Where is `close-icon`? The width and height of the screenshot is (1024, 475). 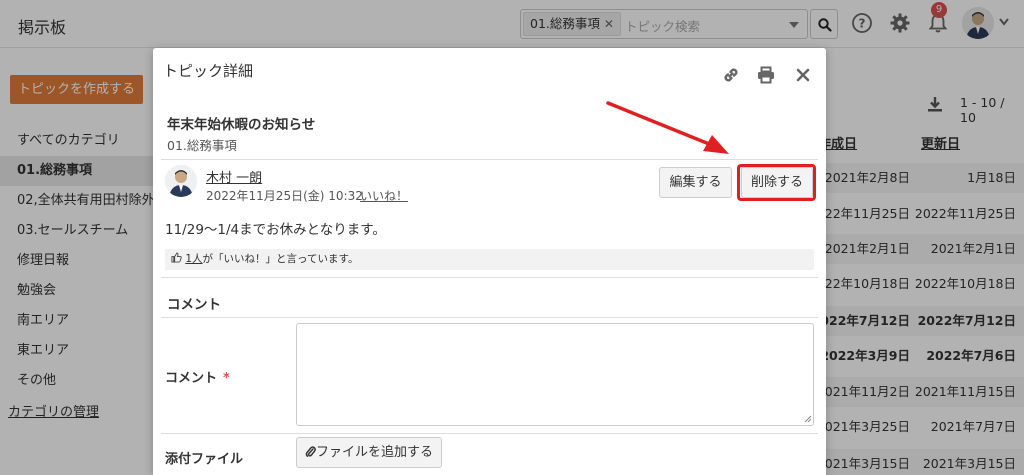 close-icon is located at coordinates (803, 75).